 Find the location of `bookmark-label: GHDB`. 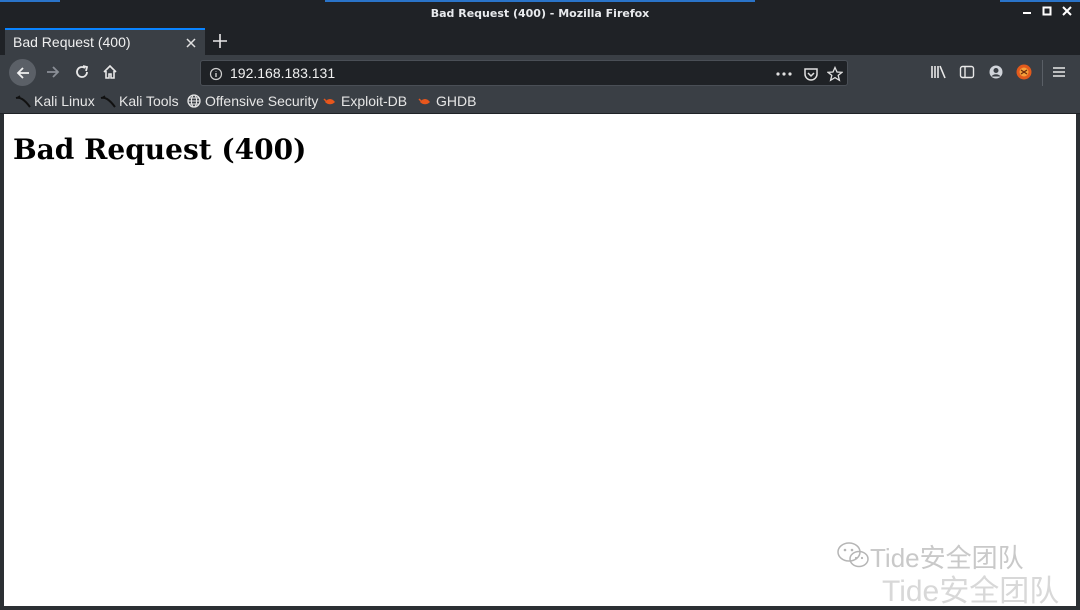

bookmark-label: GHDB is located at coordinates (456, 101).